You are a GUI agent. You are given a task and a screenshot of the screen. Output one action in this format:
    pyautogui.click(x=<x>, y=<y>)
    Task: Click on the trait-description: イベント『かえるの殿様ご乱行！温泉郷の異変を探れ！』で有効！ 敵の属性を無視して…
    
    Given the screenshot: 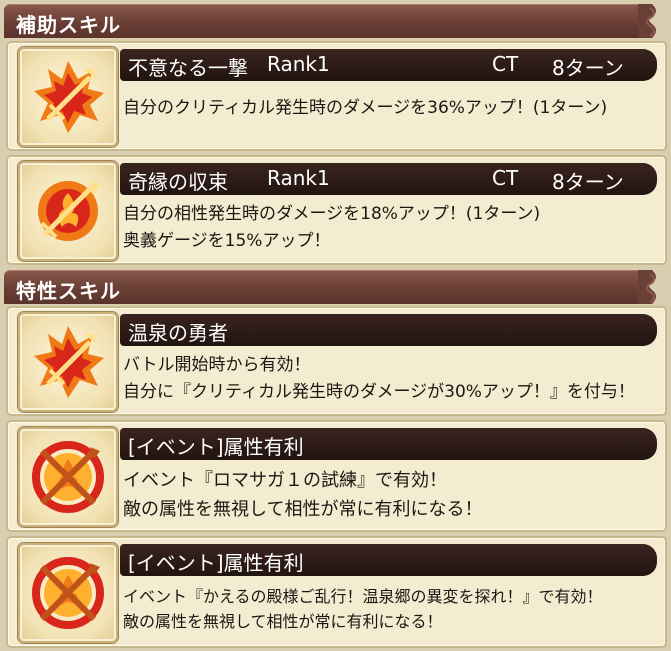 What is the action you would take?
    pyautogui.click(x=390, y=609)
    